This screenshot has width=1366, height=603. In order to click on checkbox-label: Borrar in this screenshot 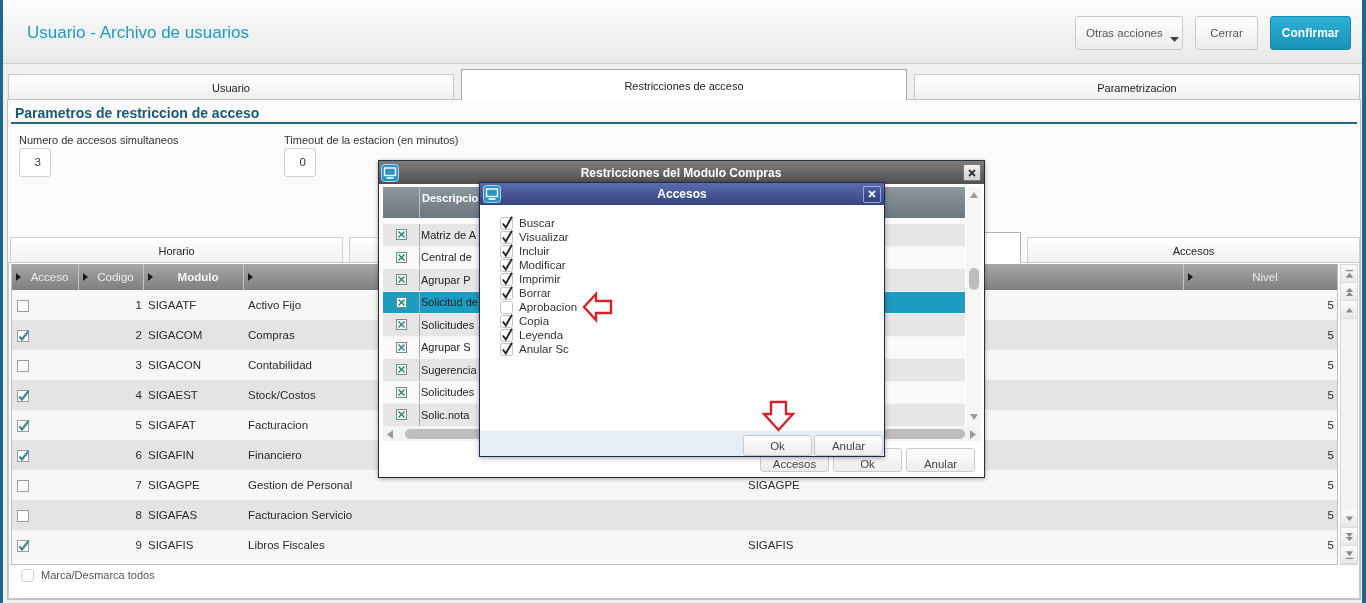, I will do `click(535, 293)`.